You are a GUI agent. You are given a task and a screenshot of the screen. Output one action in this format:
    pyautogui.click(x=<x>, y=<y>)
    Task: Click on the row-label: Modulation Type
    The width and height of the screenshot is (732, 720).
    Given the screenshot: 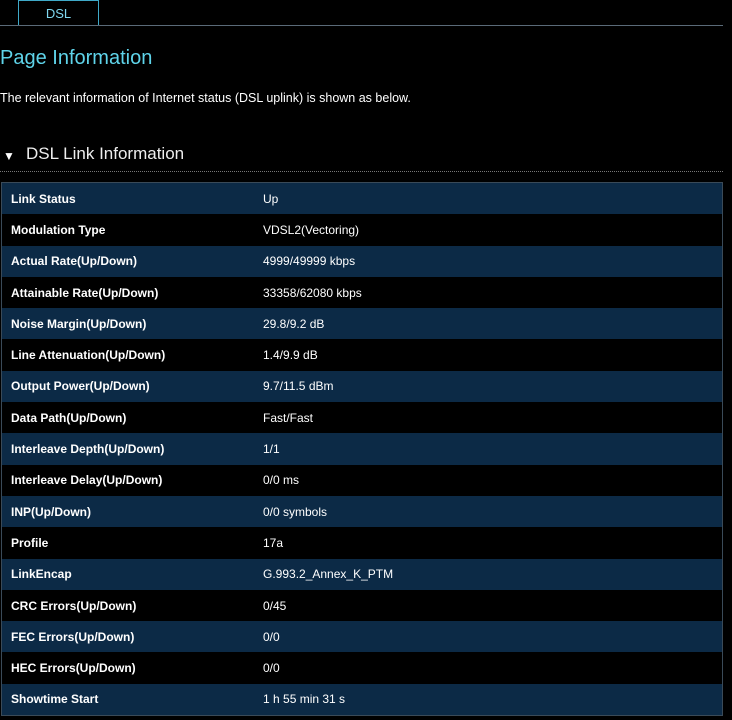 What is the action you would take?
    pyautogui.click(x=58, y=229)
    